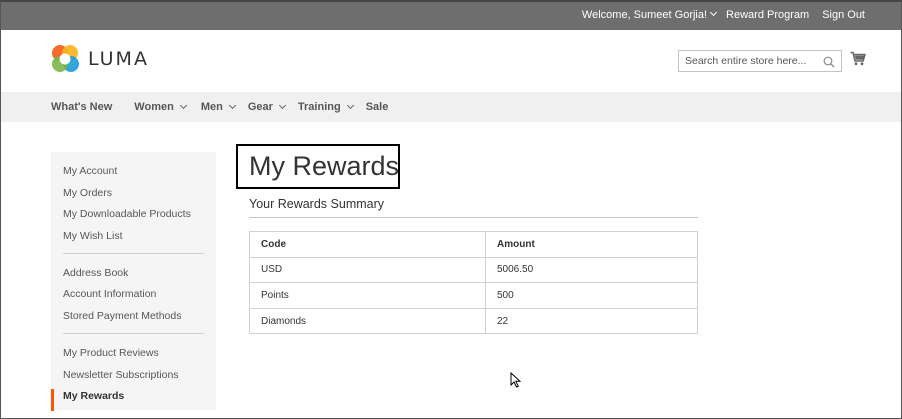  I want to click on sidebar-item-newsletter-subscriptions: Newsletter Subscriptions, so click(133, 379).